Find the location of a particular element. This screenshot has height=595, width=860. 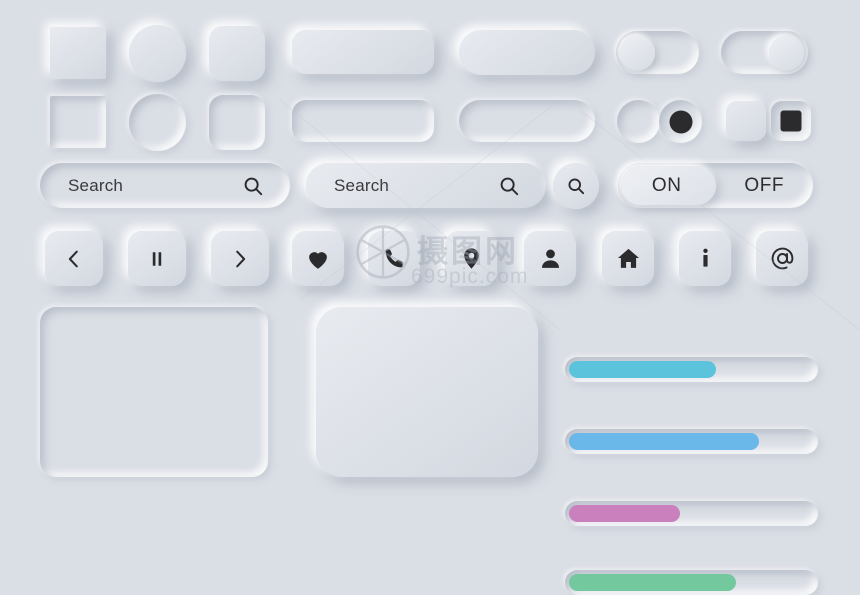

phone-icon is located at coordinates (394, 258).